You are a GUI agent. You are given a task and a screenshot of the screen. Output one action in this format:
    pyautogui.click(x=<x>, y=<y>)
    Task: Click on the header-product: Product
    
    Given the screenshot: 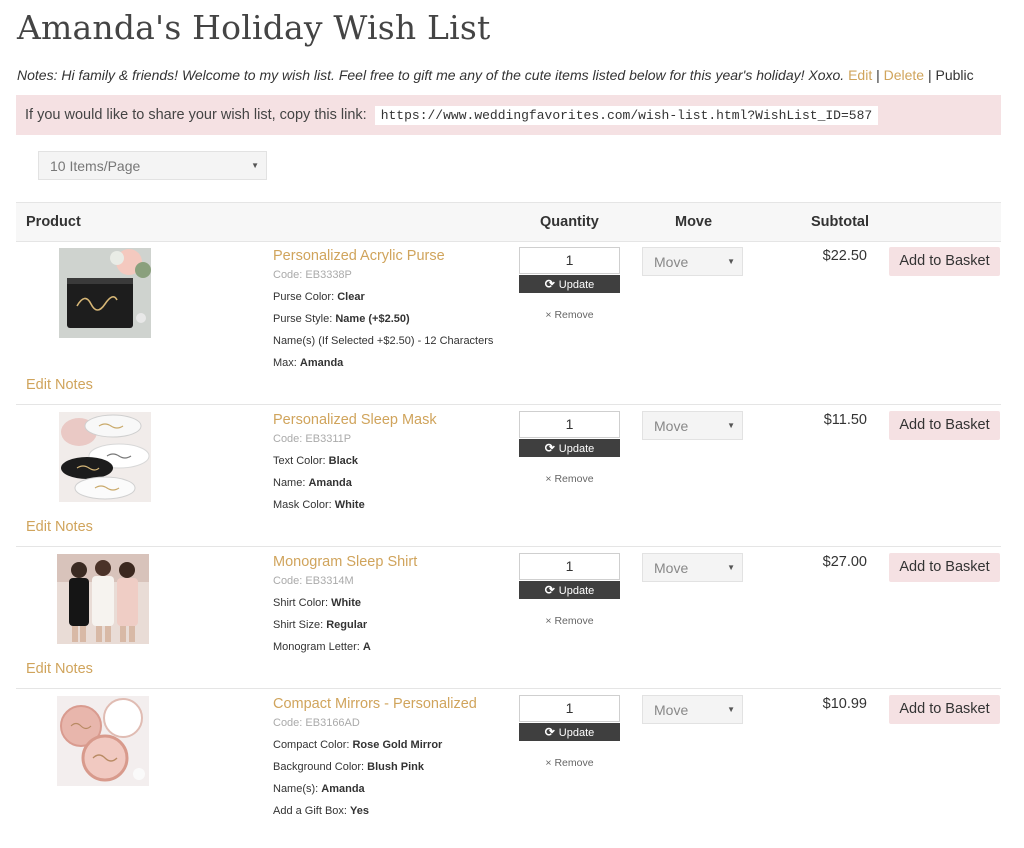 What is the action you would take?
    pyautogui.click(x=53, y=222)
    